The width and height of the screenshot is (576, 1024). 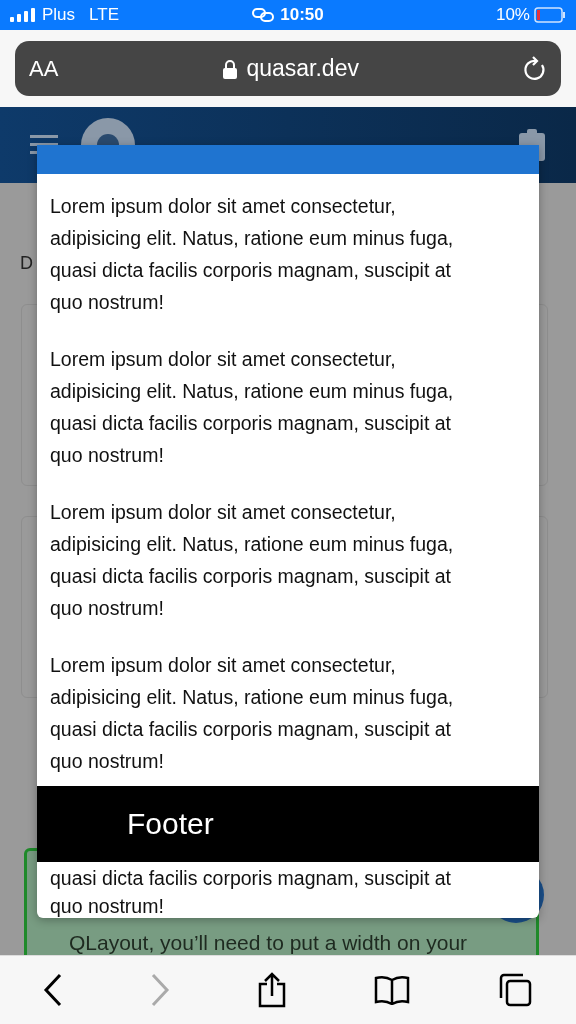 What do you see at coordinates (268, 942) in the screenshot?
I see `note-text: QLayout, you’ll need to put a width on your` at bounding box center [268, 942].